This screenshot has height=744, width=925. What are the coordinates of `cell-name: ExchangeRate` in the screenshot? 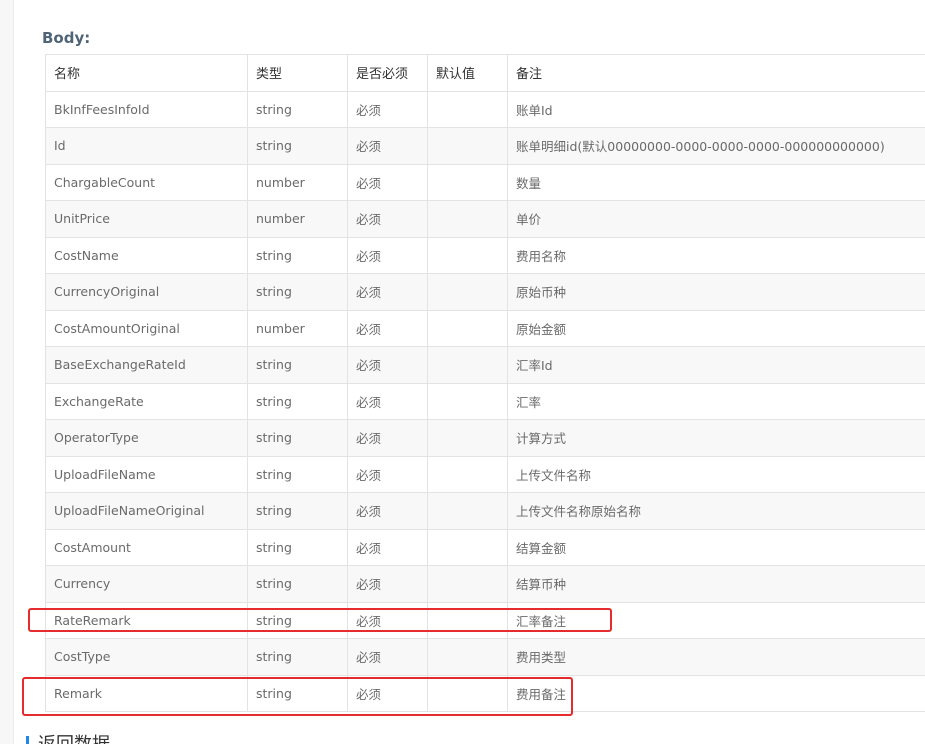 It's located at (146, 401).